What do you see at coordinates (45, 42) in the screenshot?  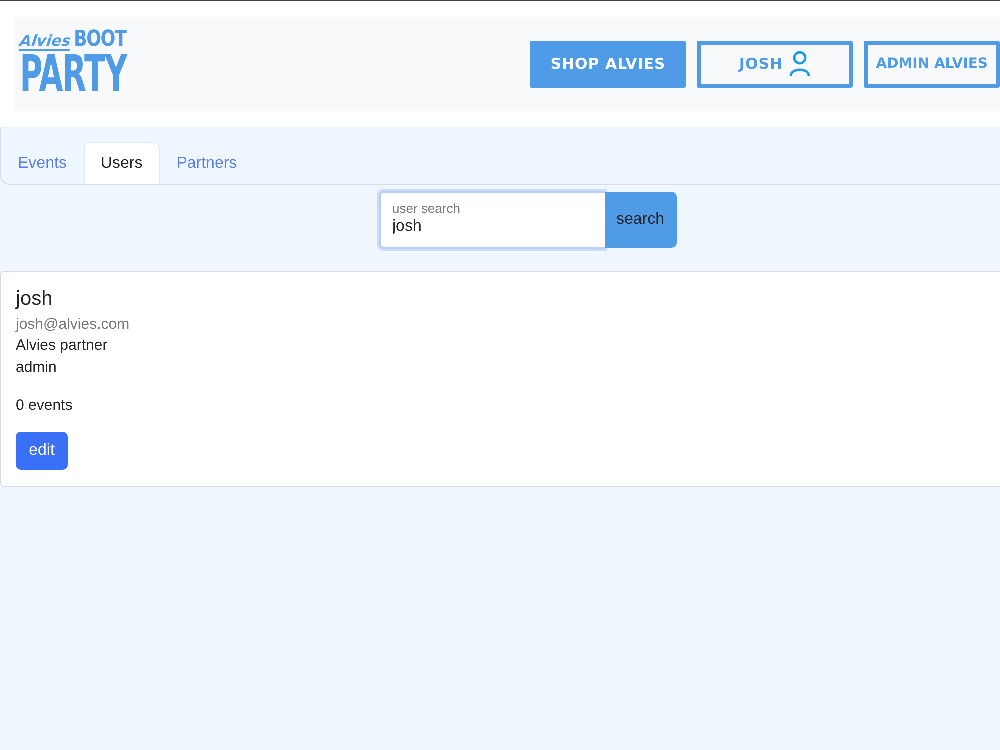 I see `logo-script-text: Alvies` at bounding box center [45, 42].